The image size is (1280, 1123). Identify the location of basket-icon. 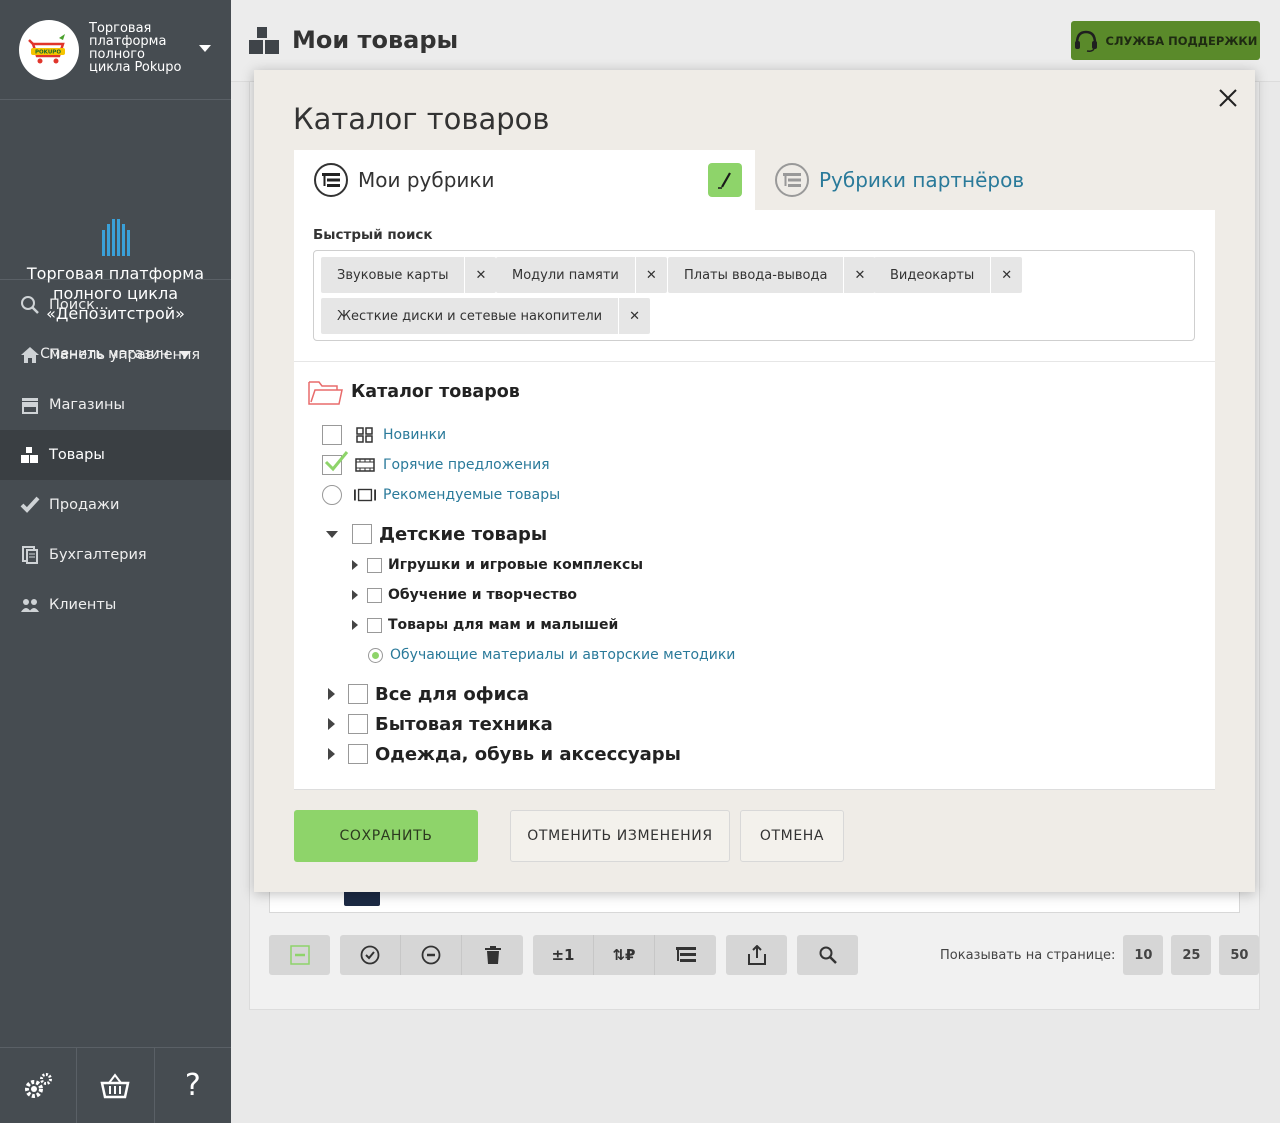
(115, 1085).